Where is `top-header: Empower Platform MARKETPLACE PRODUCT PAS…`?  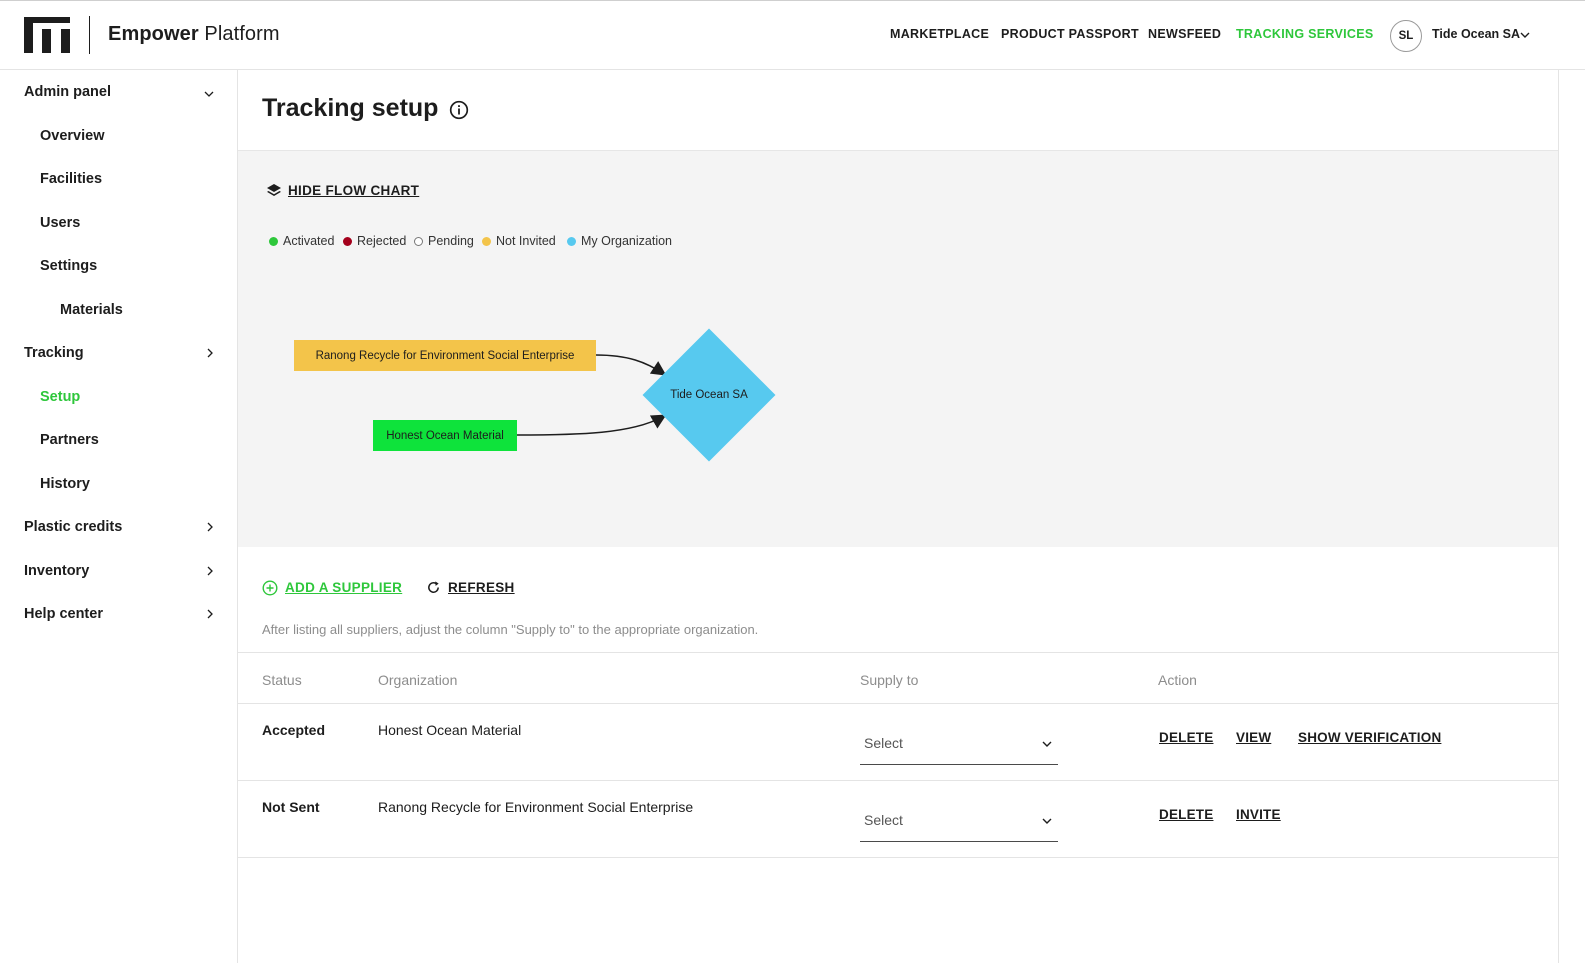
top-header: Empower Platform MARKETPLACE PRODUCT PAS… is located at coordinates (792, 35).